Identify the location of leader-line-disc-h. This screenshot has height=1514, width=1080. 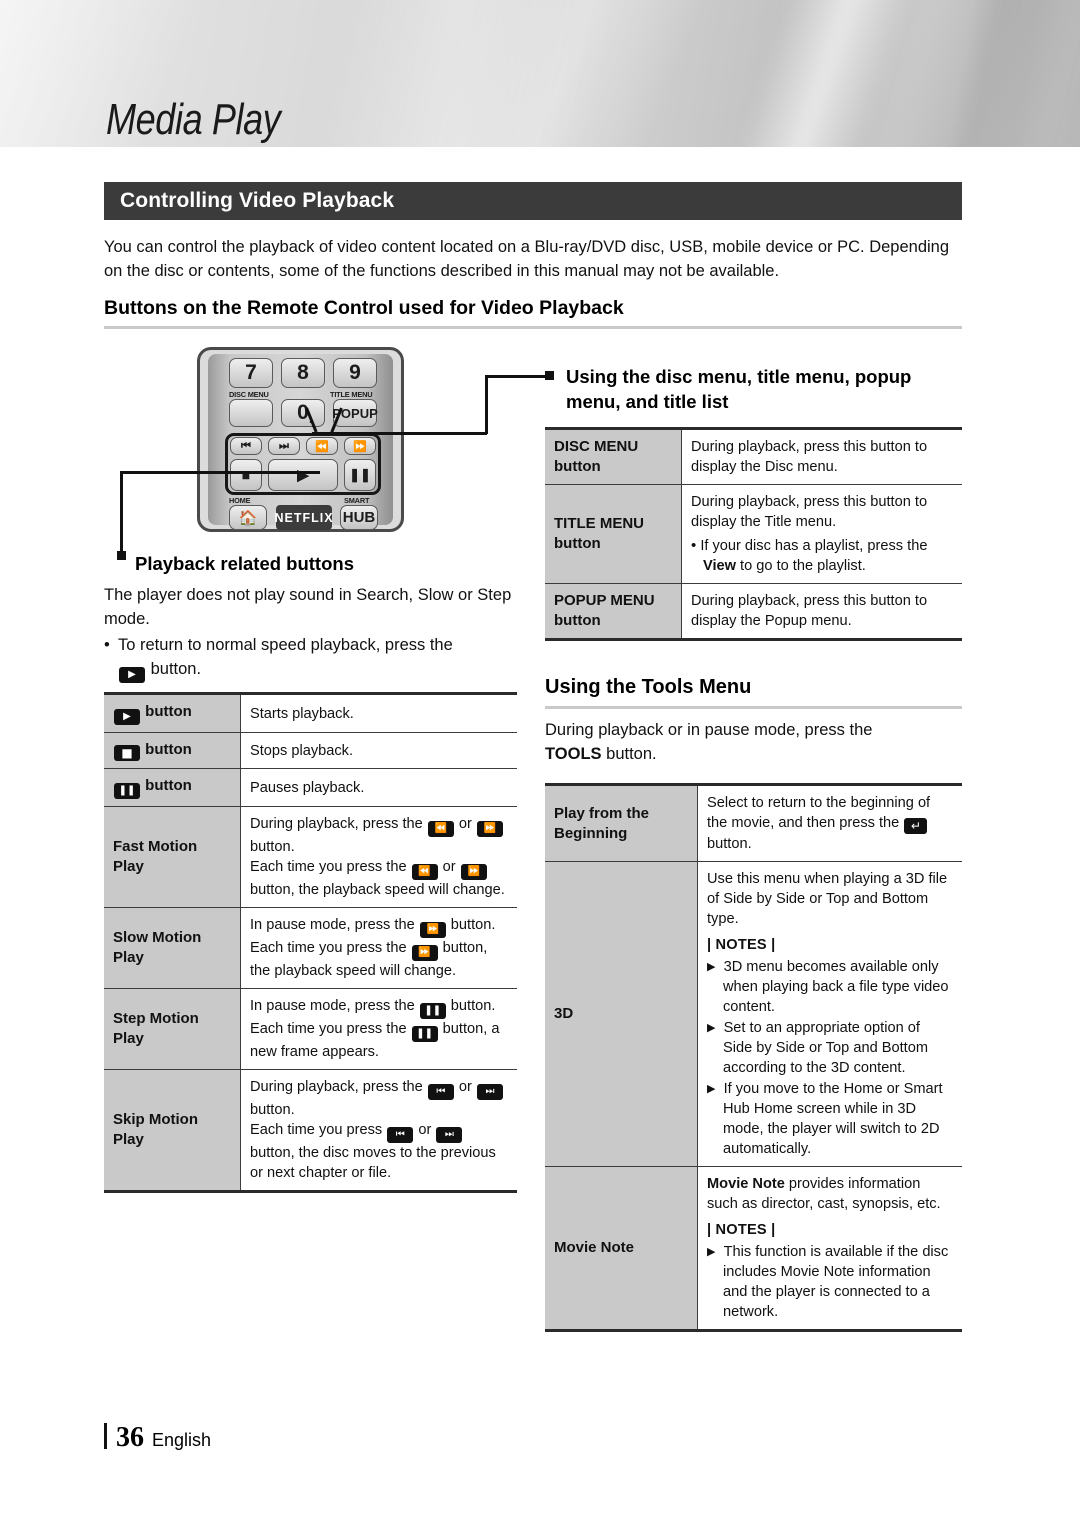
(399, 433).